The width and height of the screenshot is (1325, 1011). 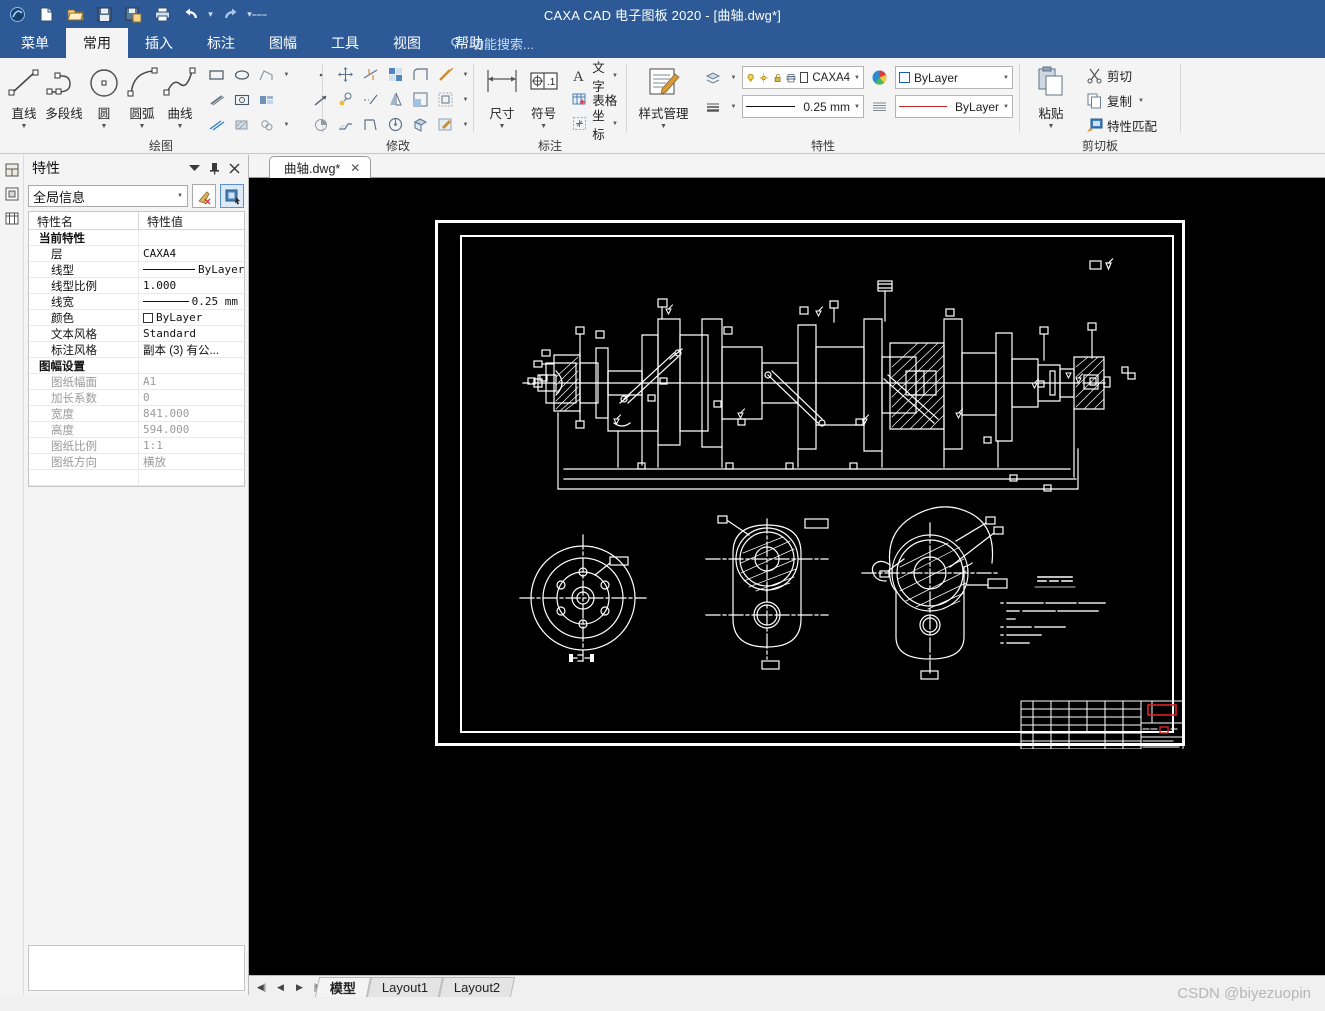 I want to click on linewidth-selector: 0.25 mm ▼, so click(x=803, y=106).